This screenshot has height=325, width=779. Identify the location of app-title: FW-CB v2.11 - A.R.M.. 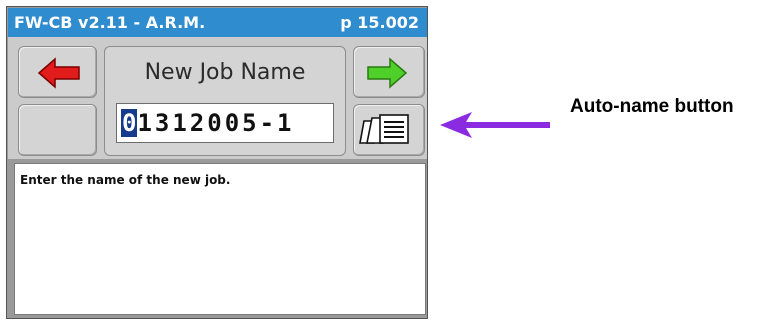
(110, 22).